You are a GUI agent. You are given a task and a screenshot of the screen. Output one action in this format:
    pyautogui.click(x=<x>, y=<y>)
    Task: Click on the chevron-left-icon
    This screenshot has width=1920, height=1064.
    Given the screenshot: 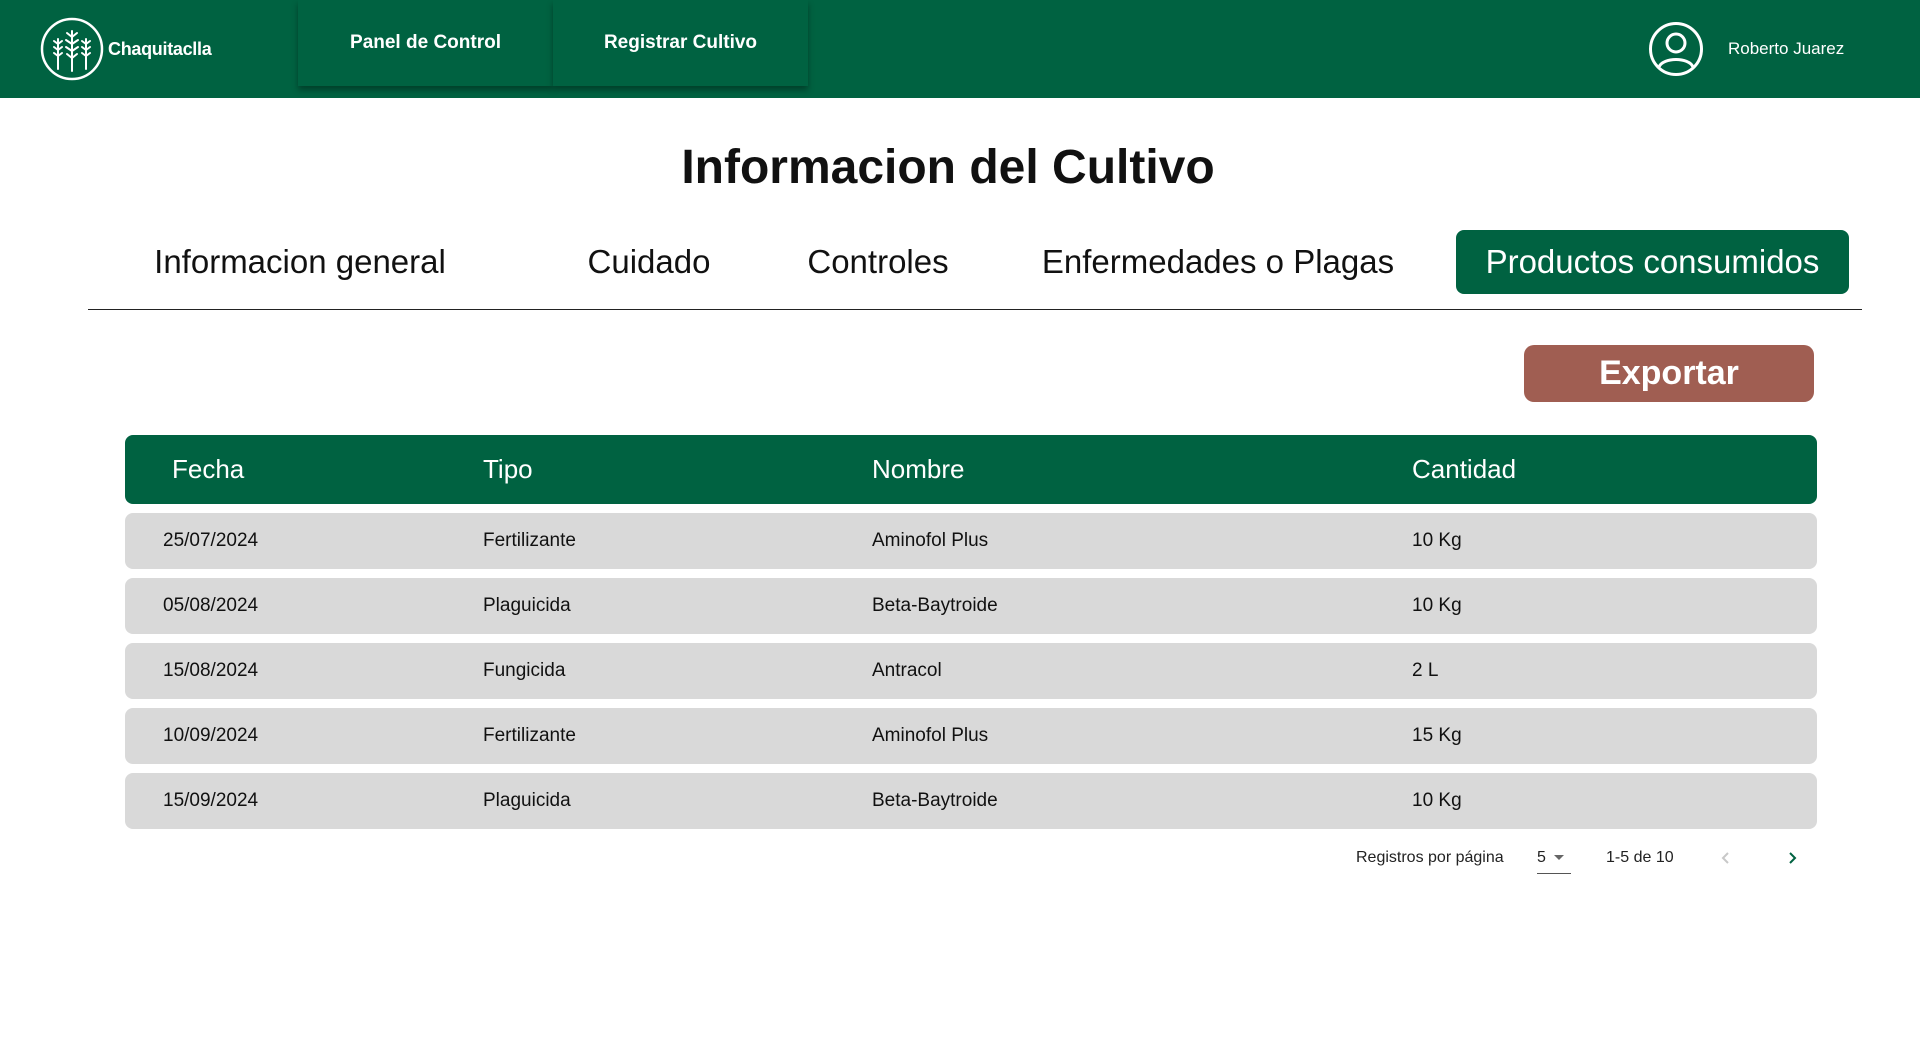 What is the action you would take?
    pyautogui.click(x=1727, y=858)
    